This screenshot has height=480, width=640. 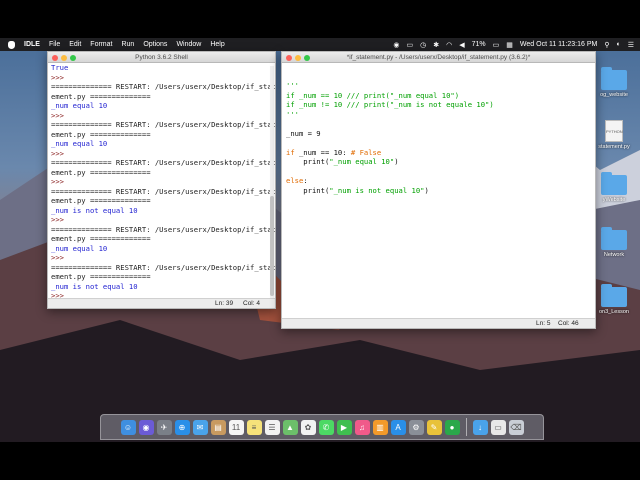 What do you see at coordinates (516, 427) in the screenshot?
I see `trash-icon: ⌫` at bounding box center [516, 427].